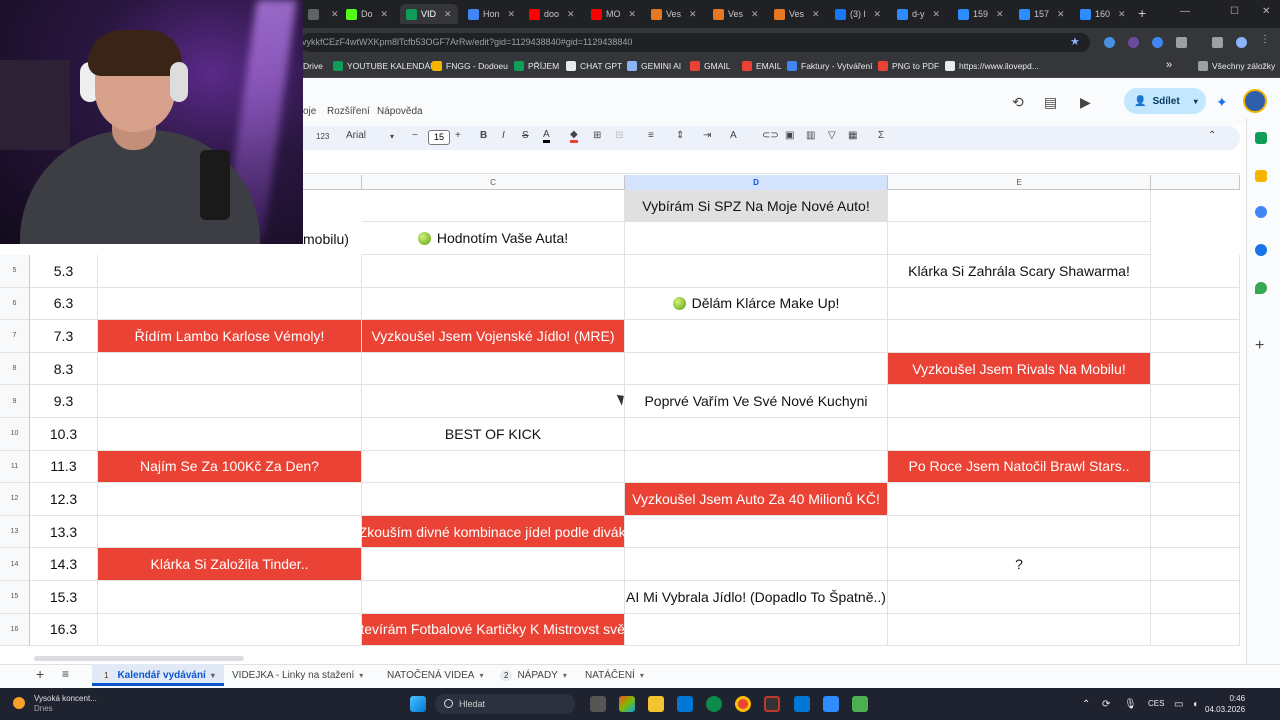 This screenshot has height=720, width=1280. Describe the element at coordinates (157, 675) in the screenshot. I see `sheet-tab: 1 Kalendář vydávání ▾` at that location.